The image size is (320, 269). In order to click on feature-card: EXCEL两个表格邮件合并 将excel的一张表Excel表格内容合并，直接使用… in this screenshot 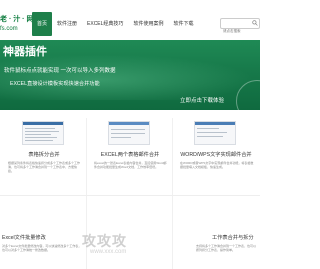, I will do `click(130, 156)`.